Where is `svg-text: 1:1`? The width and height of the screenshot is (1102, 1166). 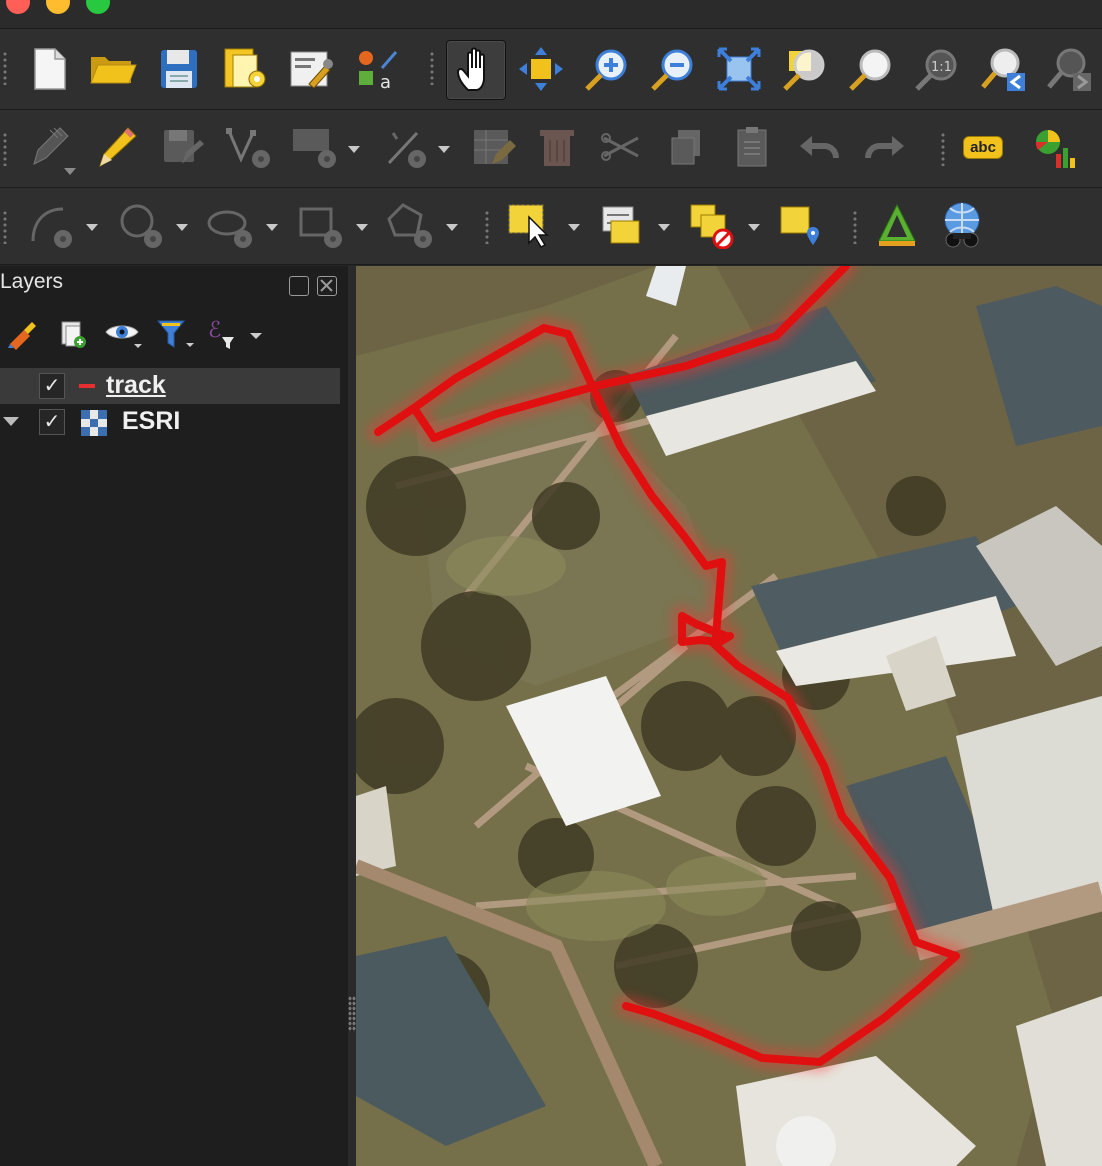
svg-text: 1:1 is located at coordinates (941, 67).